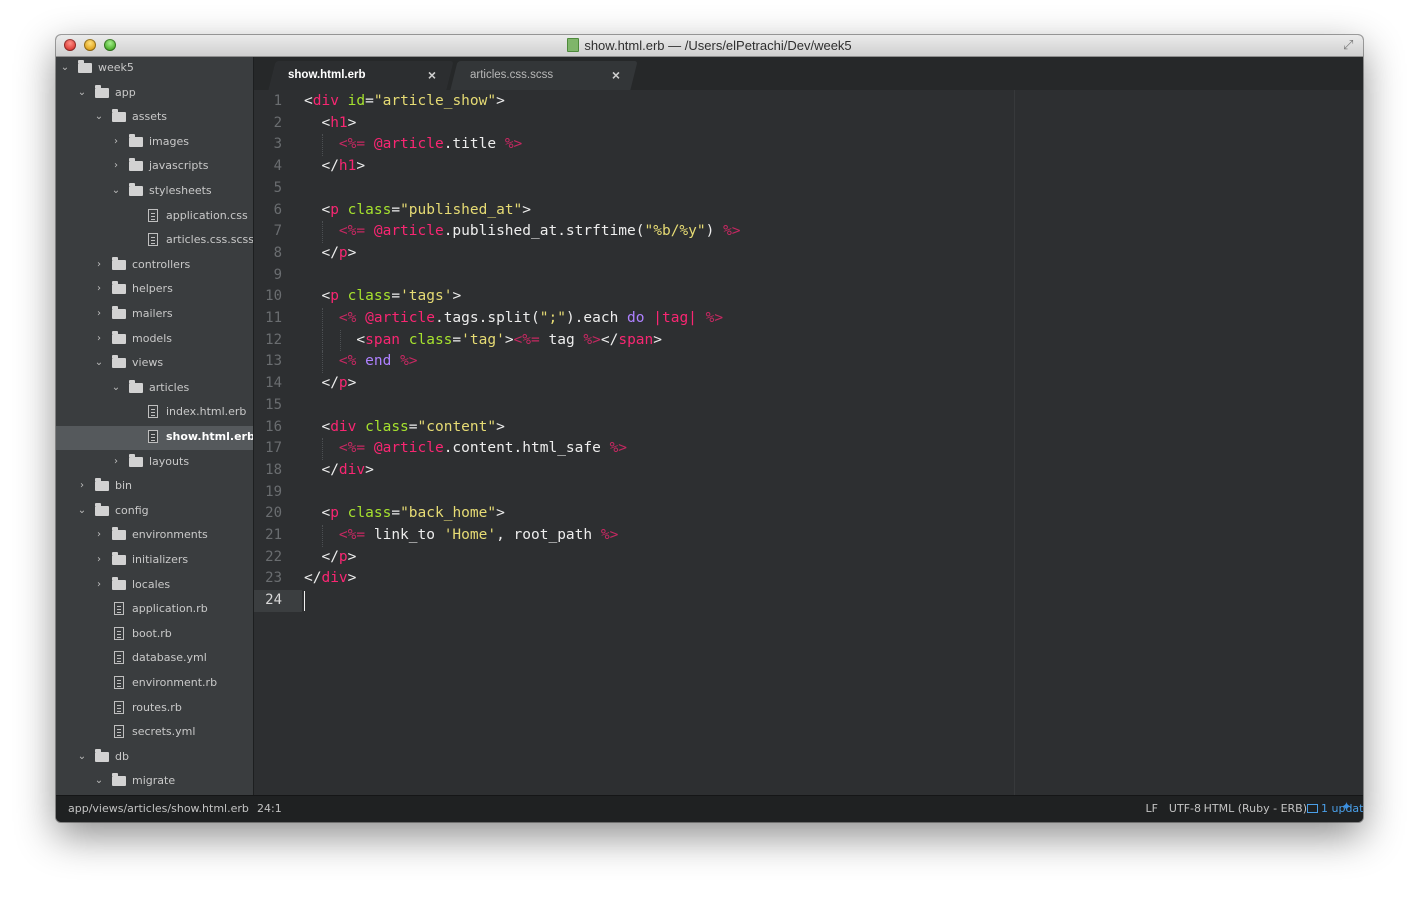 Image resolution: width=1419 pixels, height=900 pixels. What do you see at coordinates (154, 709) in the screenshot?
I see `sidebar-item-routes-rb: routes.rb` at bounding box center [154, 709].